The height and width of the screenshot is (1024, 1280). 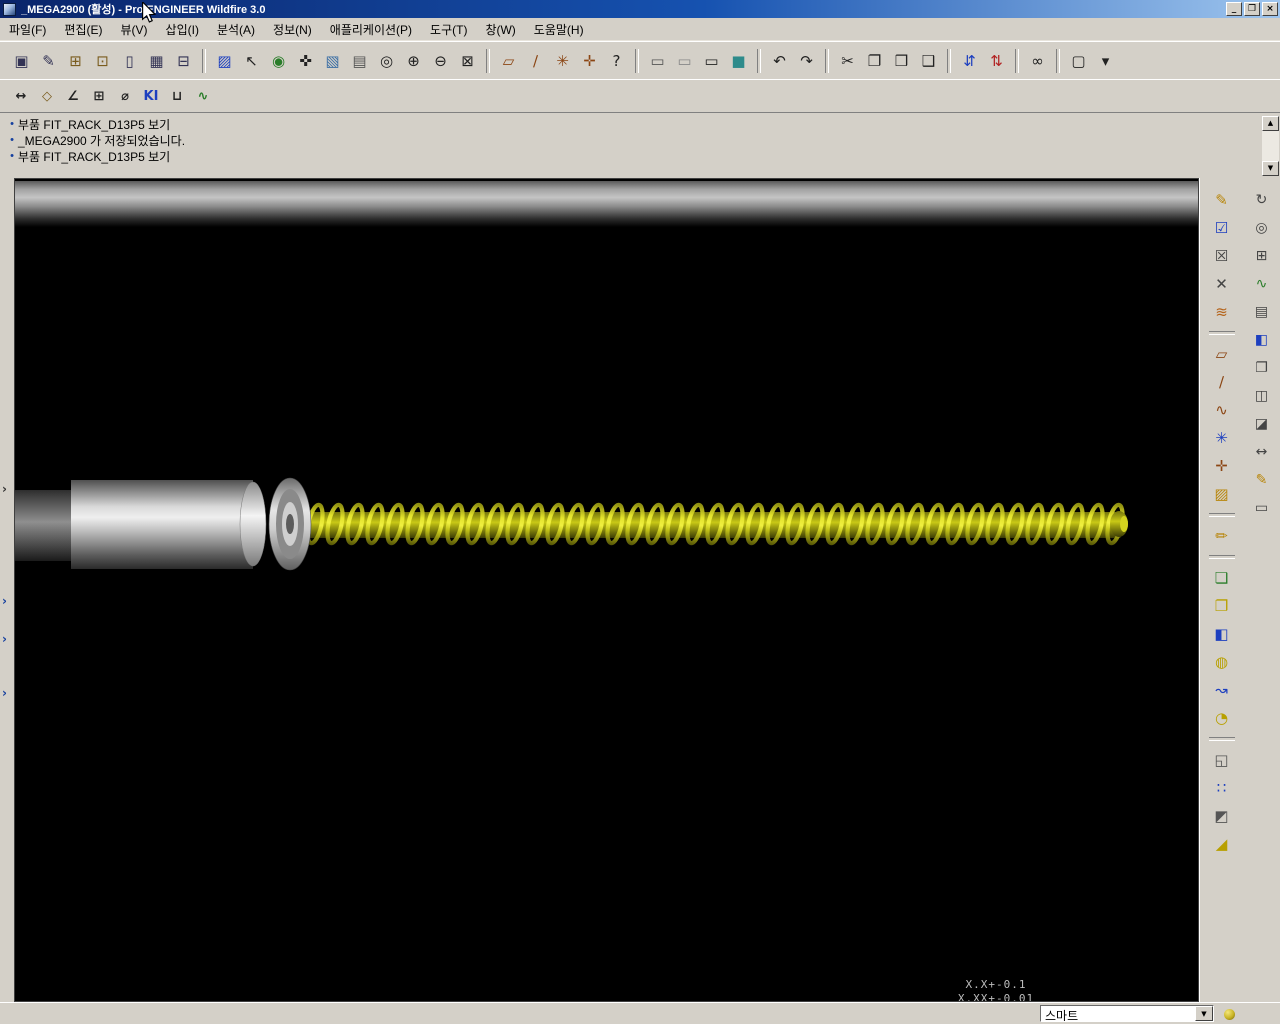 What do you see at coordinates (236, 29) in the screenshot?
I see `menu-analysis: 분석(A)` at bounding box center [236, 29].